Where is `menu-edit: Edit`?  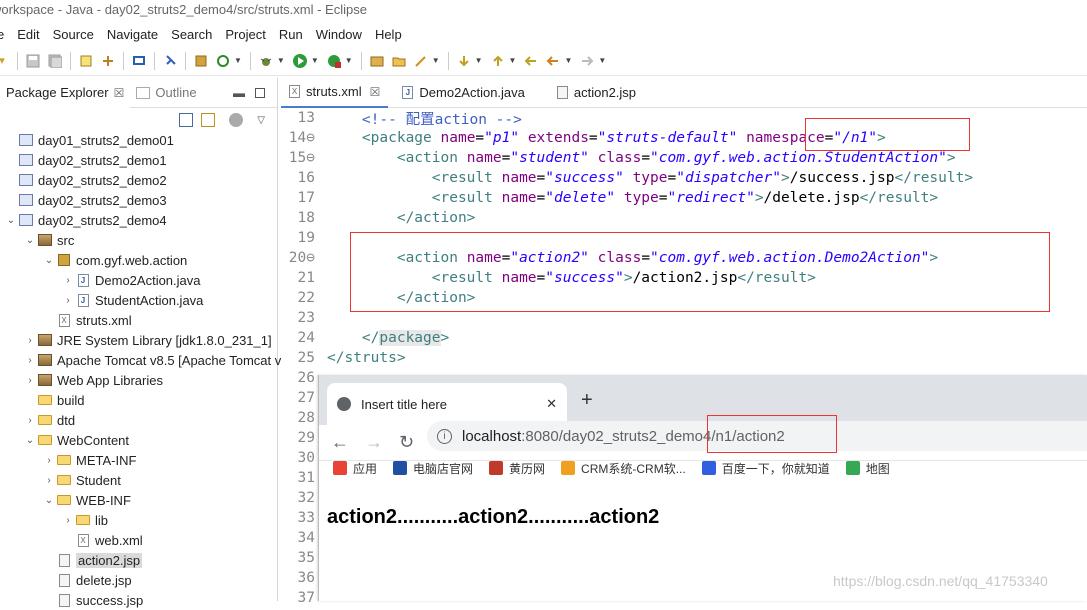 menu-edit: Edit is located at coordinates (28, 34).